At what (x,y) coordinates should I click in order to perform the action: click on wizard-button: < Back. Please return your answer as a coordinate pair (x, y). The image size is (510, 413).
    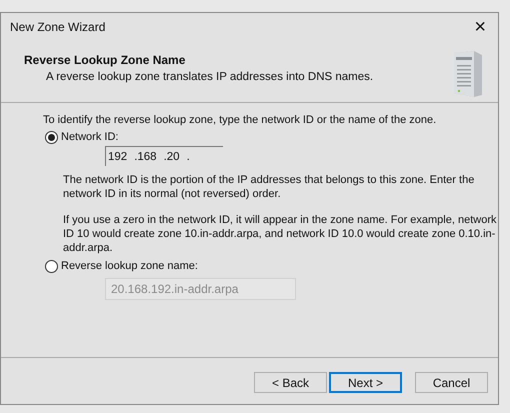
    Looking at the image, I should click on (290, 382).